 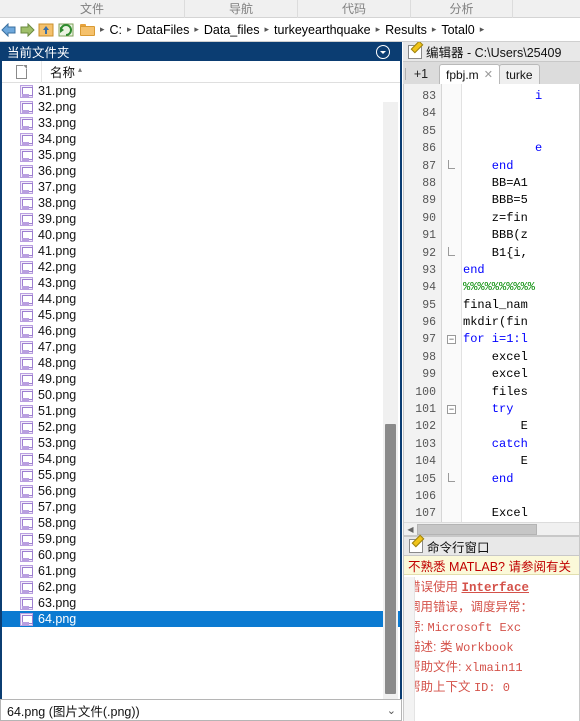 I want to click on editor-code-line: try, so click(x=521, y=409).